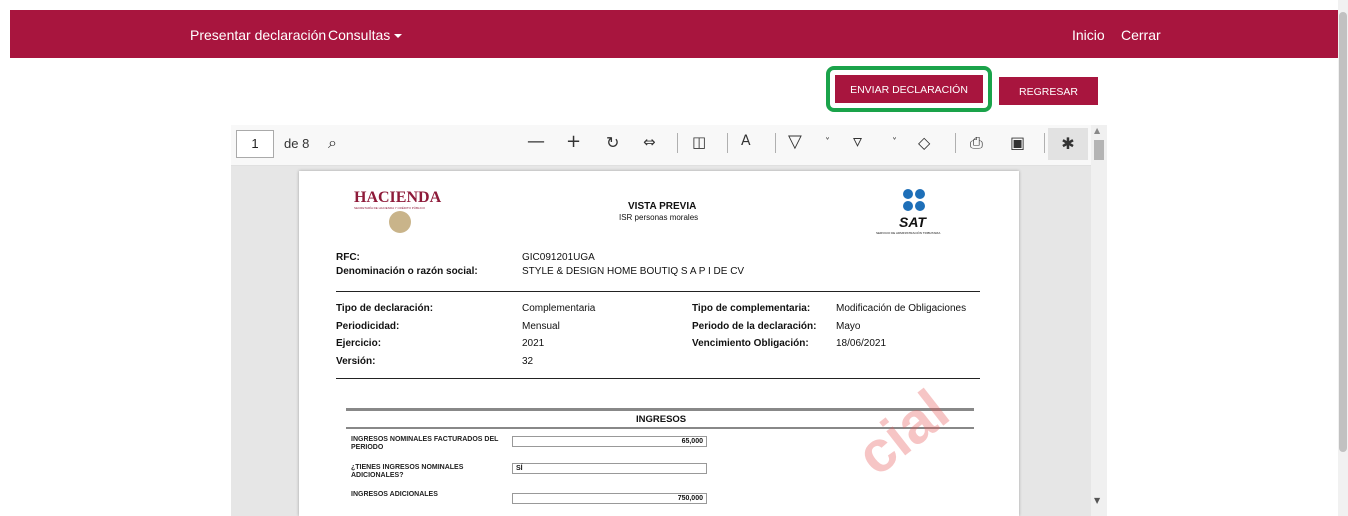 Image resolution: width=1348 pixels, height=516 pixels. What do you see at coordinates (359, 35) in the screenshot?
I see `nav-consultas-label: Consultas` at bounding box center [359, 35].